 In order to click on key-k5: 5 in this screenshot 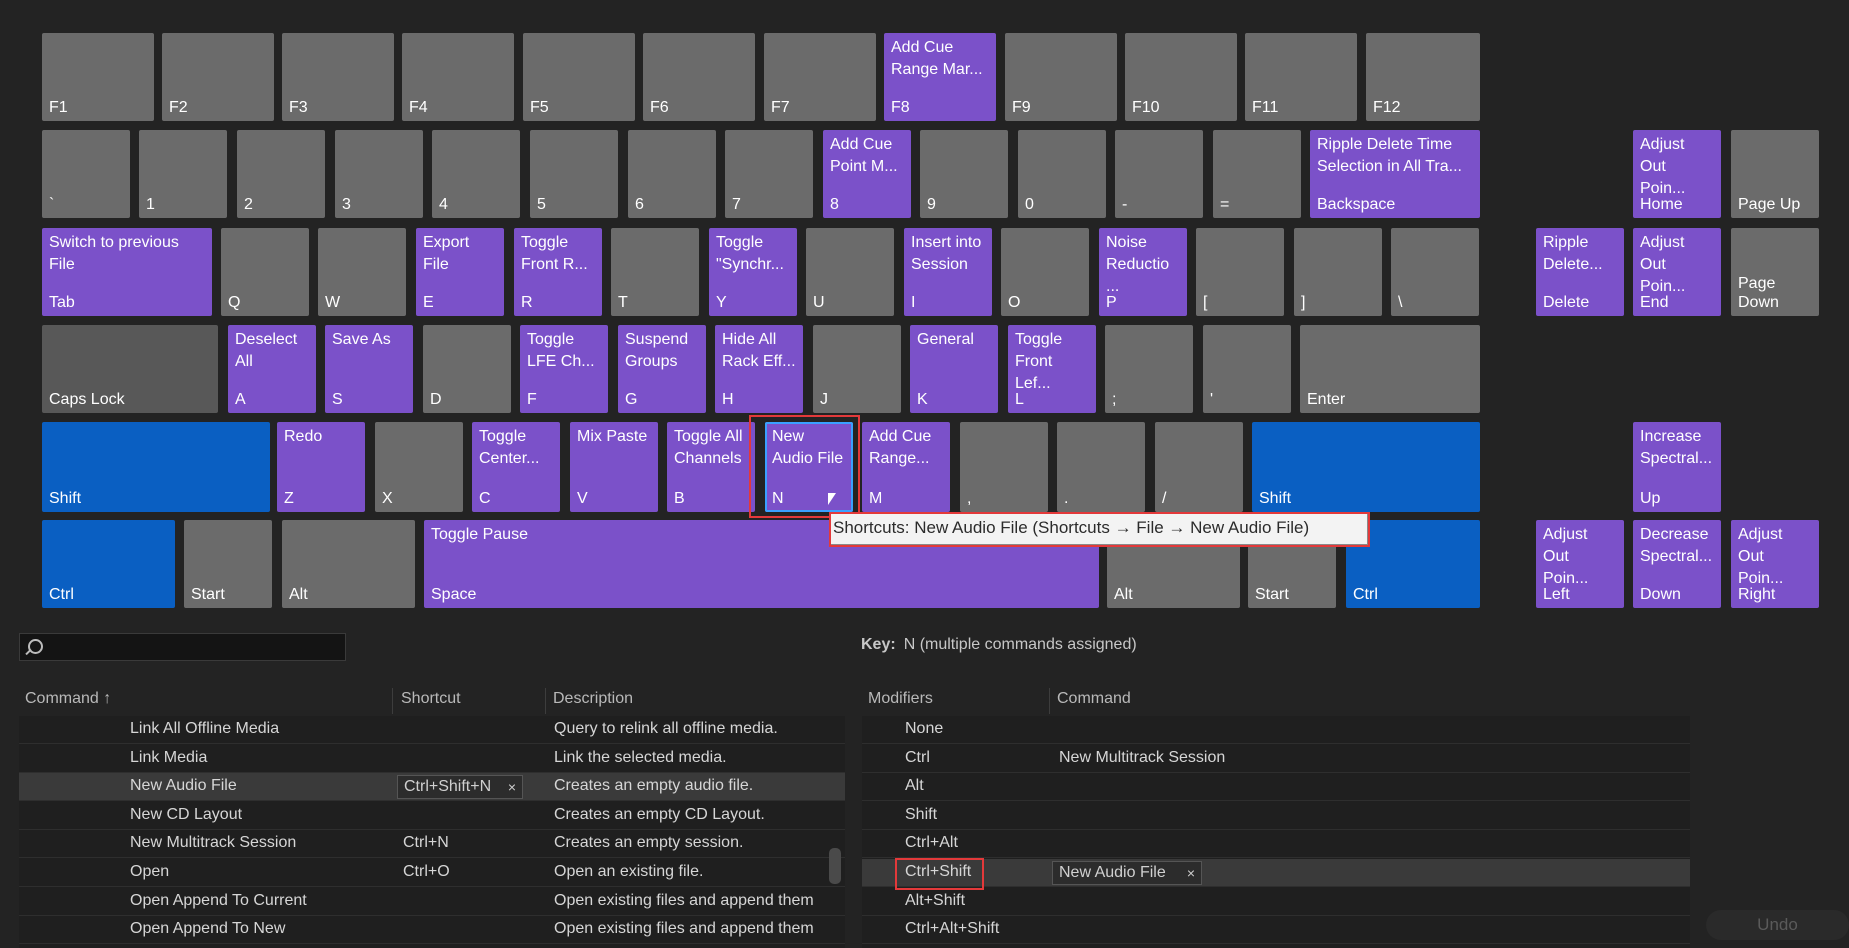, I will do `click(574, 174)`.